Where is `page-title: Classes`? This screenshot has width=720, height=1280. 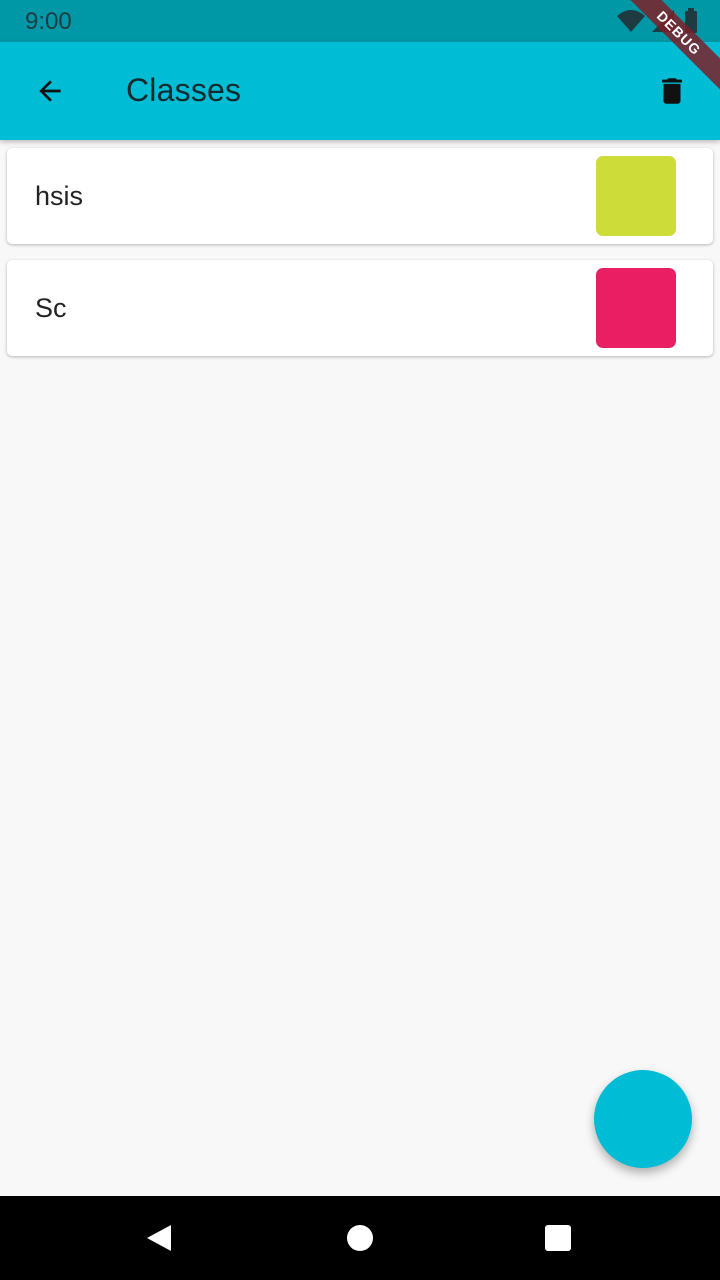 page-title: Classes is located at coordinates (184, 90).